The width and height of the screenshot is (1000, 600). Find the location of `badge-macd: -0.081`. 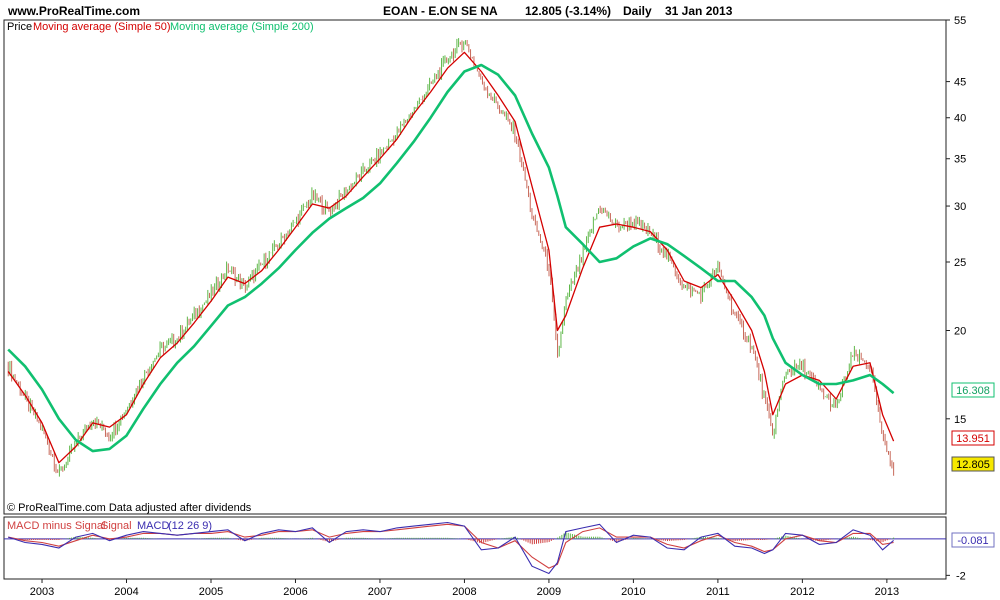

badge-macd: -0.081 is located at coordinates (973, 540).